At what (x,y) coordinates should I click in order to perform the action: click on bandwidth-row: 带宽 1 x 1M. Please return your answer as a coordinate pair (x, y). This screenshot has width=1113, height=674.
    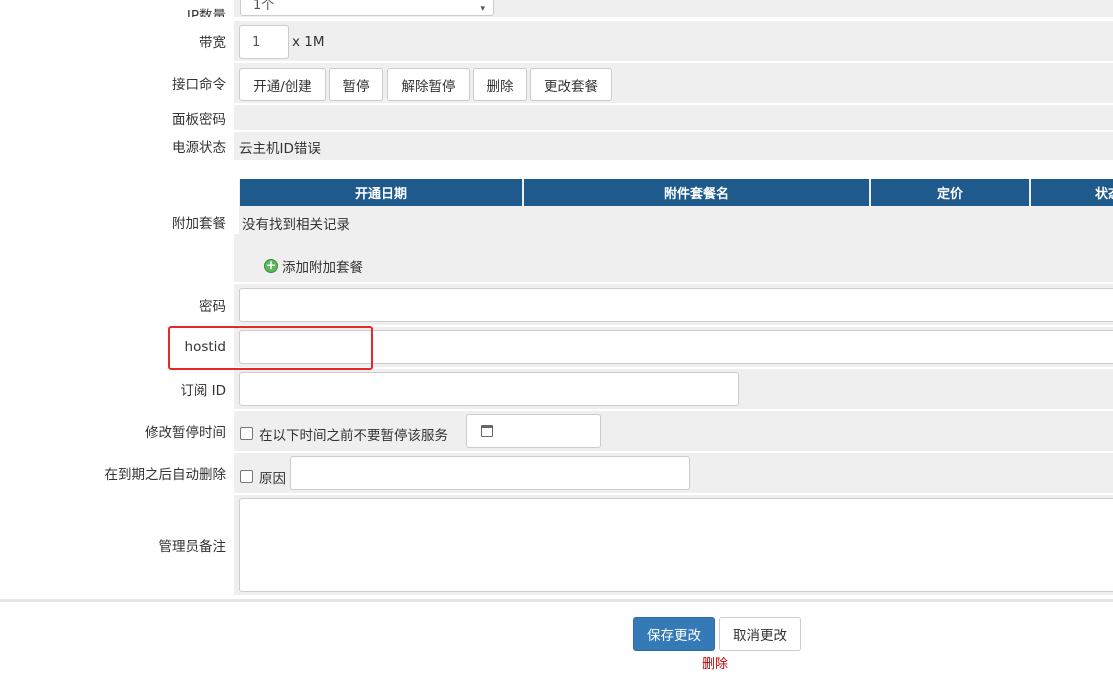
    Looking at the image, I should click on (556, 41).